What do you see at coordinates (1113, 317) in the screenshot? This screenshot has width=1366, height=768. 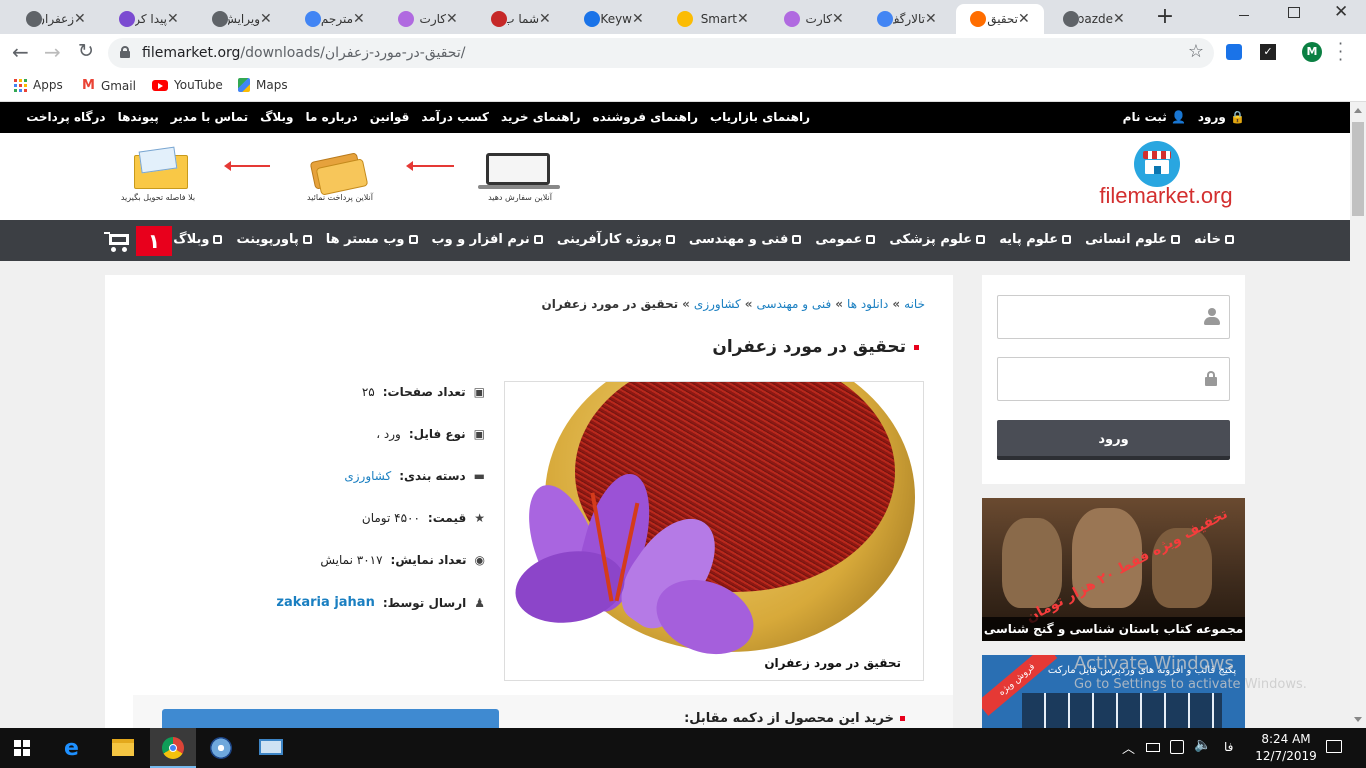 I see `username-input` at bounding box center [1113, 317].